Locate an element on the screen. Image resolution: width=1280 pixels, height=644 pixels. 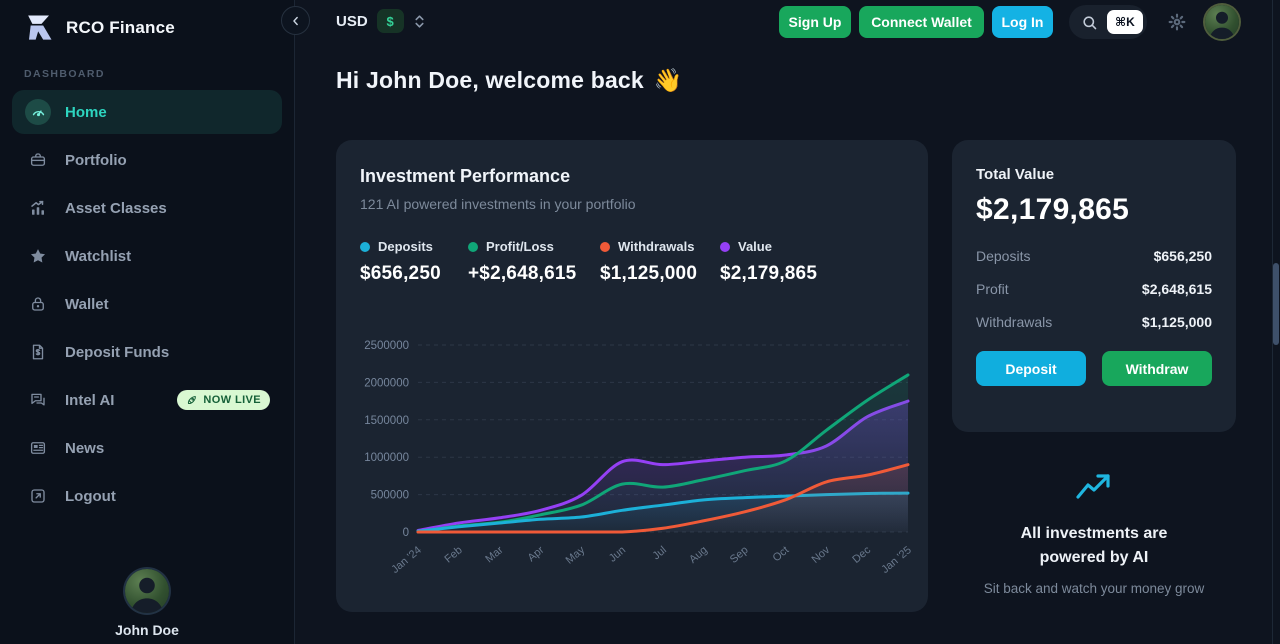
dollar-file-icon is located at coordinates (38, 352).